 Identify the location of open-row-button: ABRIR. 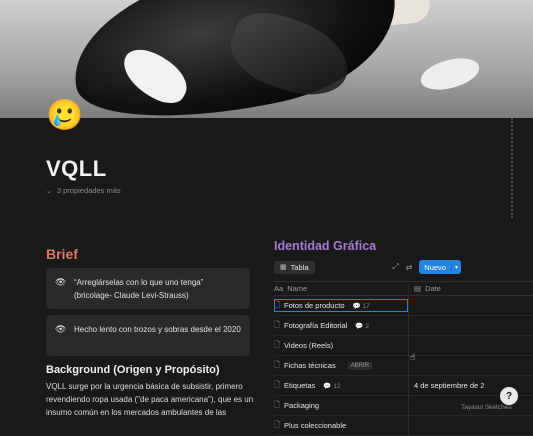
(360, 365).